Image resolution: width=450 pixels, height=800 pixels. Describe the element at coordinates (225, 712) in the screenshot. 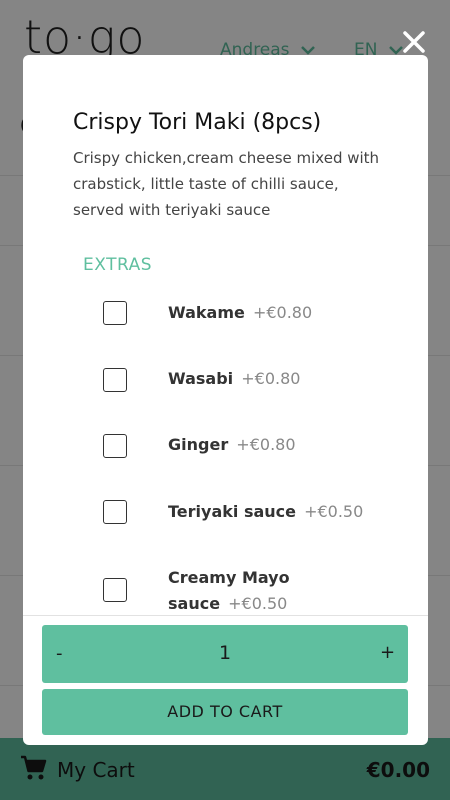

I see `add-to-cart-button: ADD TO CART` at that location.